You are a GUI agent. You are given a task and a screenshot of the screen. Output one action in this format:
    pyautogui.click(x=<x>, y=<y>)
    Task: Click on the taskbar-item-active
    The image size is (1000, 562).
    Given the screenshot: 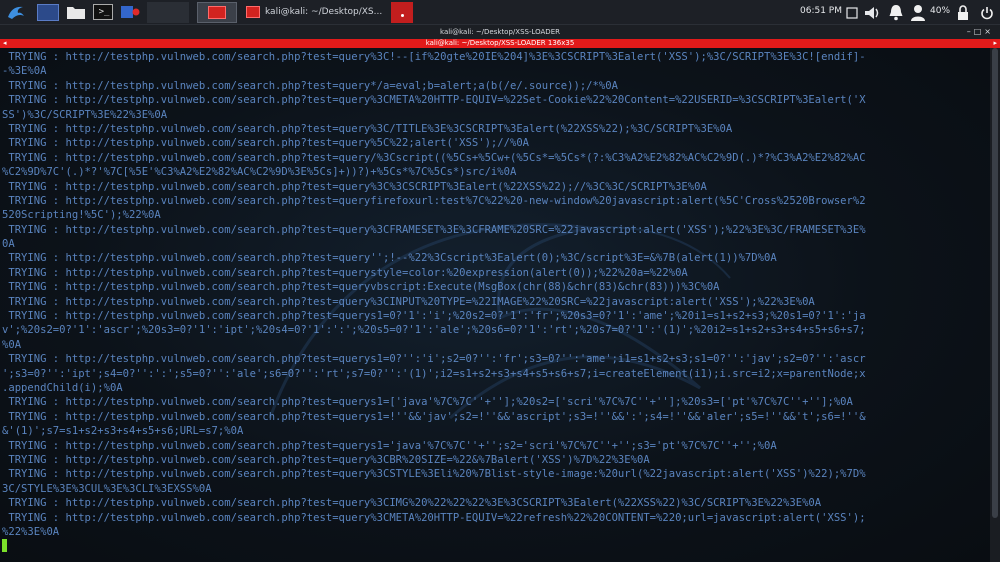 What is the action you would take?
    pyautogui.click(x=217, y=12)
    